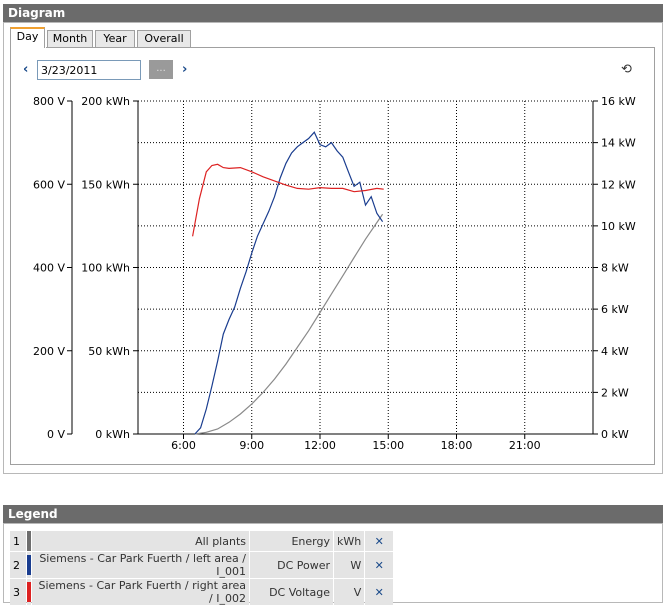 The width and height of the screenshot is (670, 608). Describe the element at coordinates (615, 351) in the screenshot. I see `y-tick-label-right: 4 kW` at that location.